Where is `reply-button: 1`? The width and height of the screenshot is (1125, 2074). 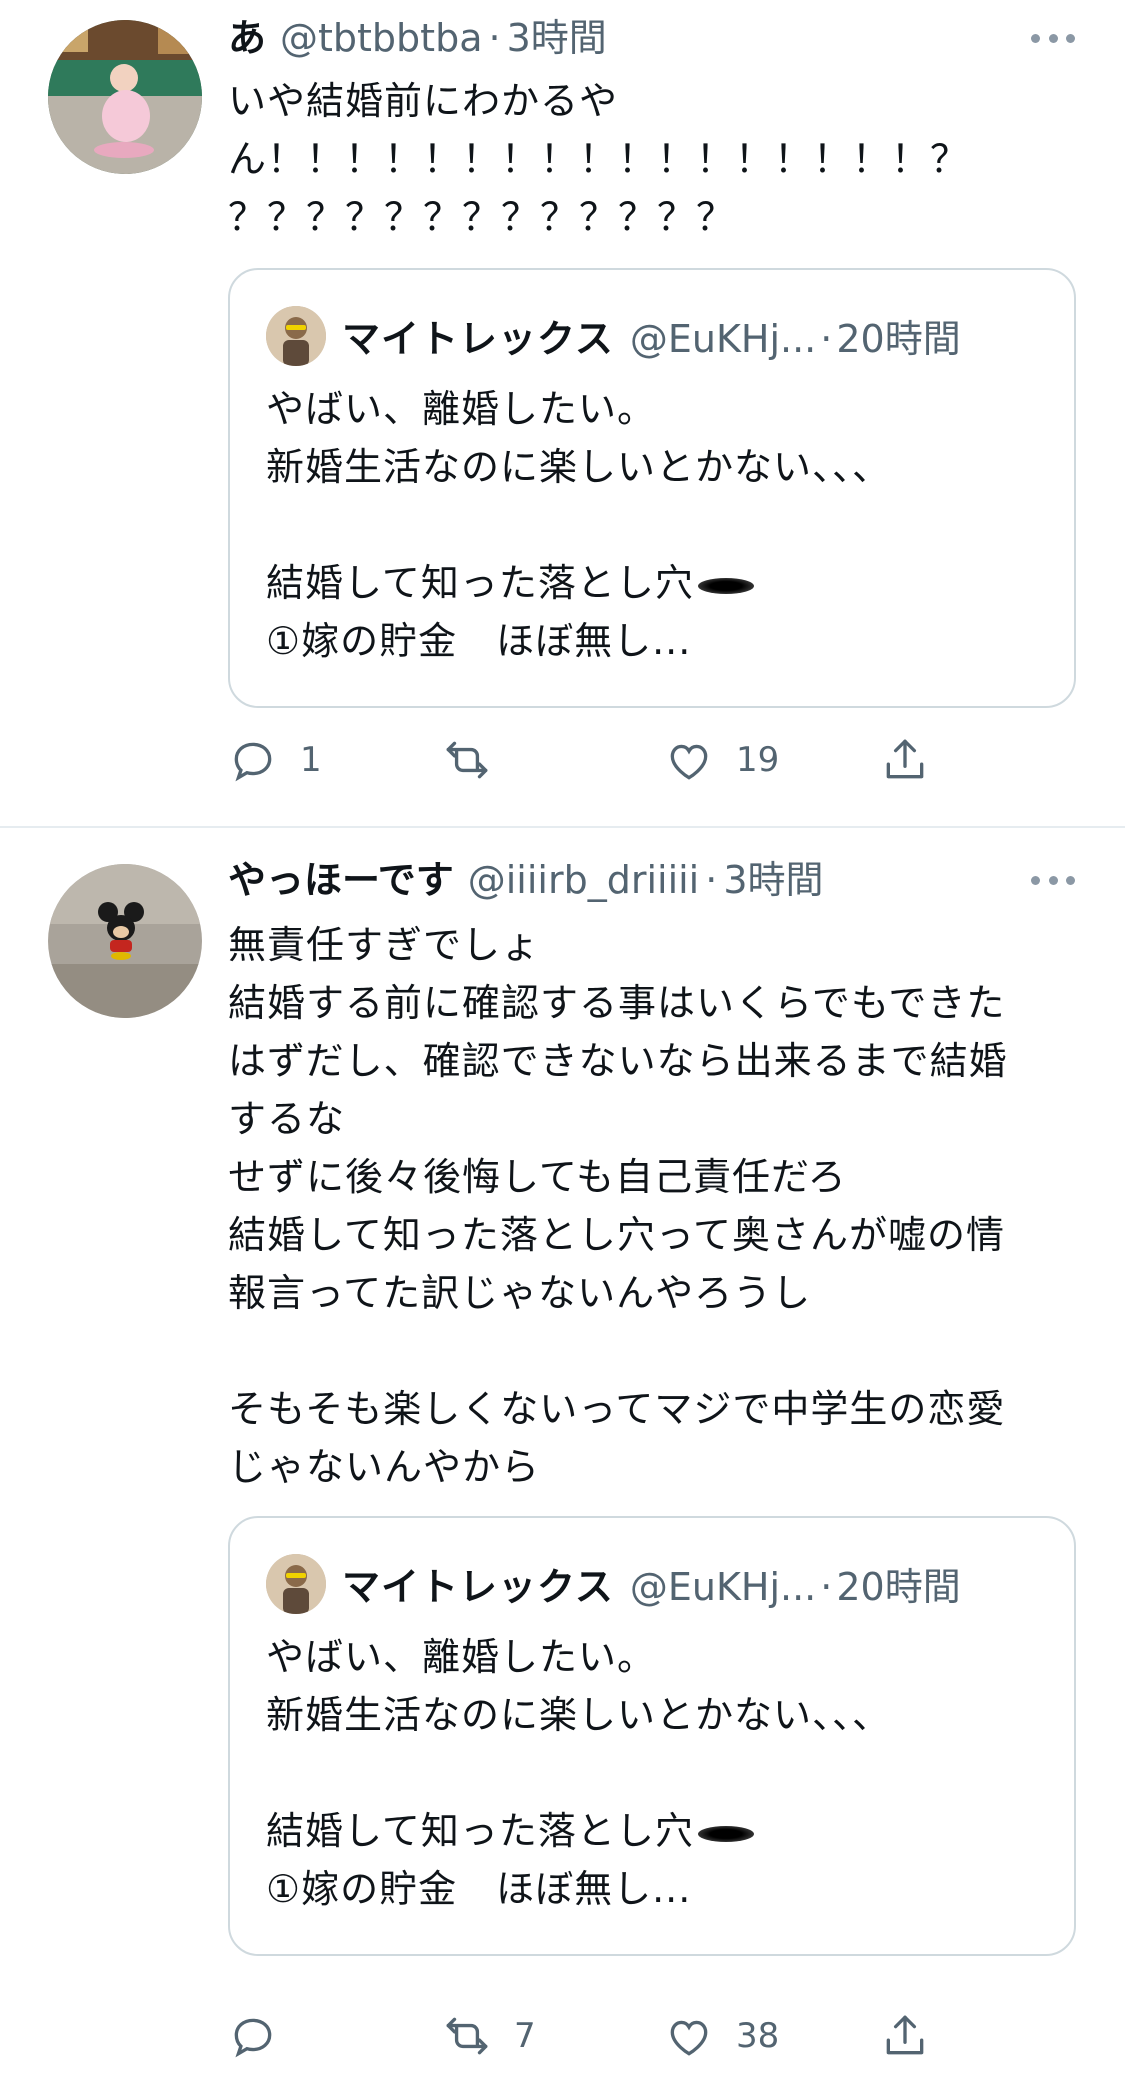
reply-button: 1 is located at coordinates (275, 760).